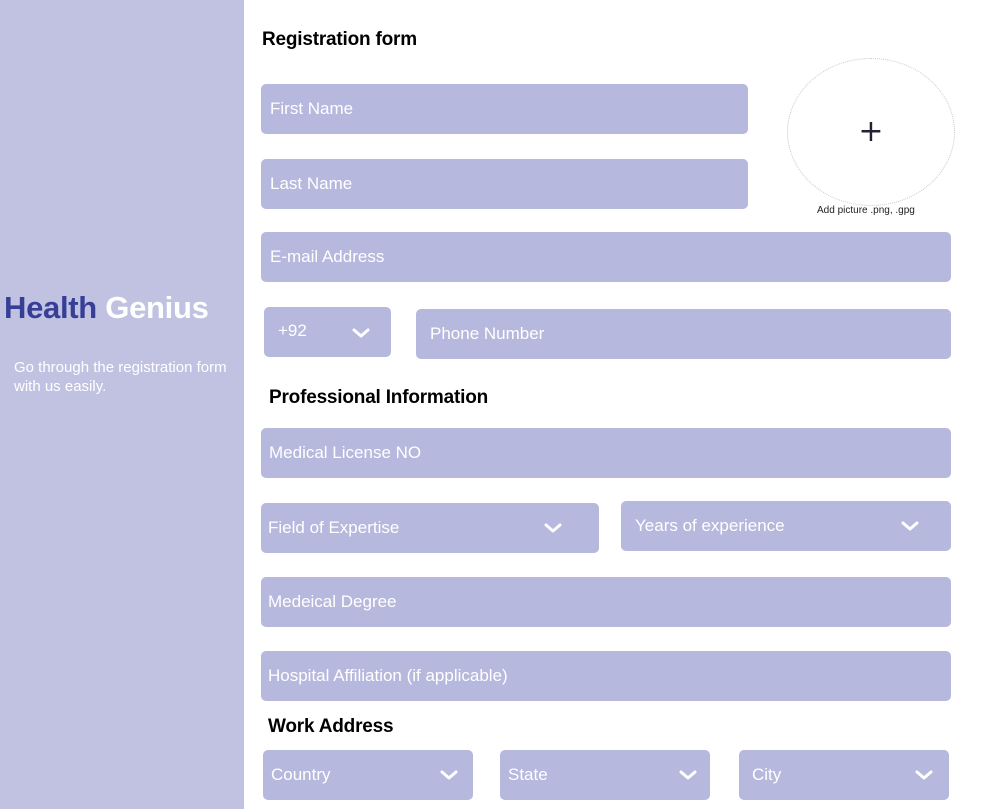  I want to click on field-of-expertise-select: Field of Expertise, so click(430, 528).